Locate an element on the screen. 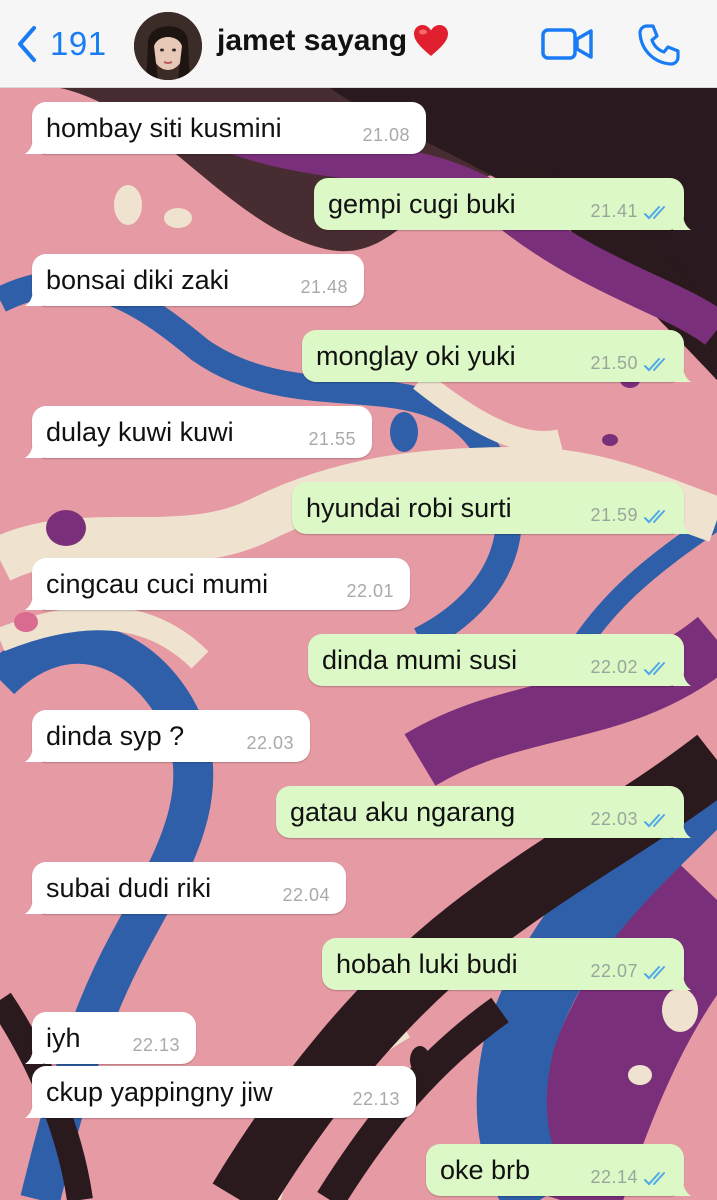  message-time: 21.08 is located at coordinates (386, 135).